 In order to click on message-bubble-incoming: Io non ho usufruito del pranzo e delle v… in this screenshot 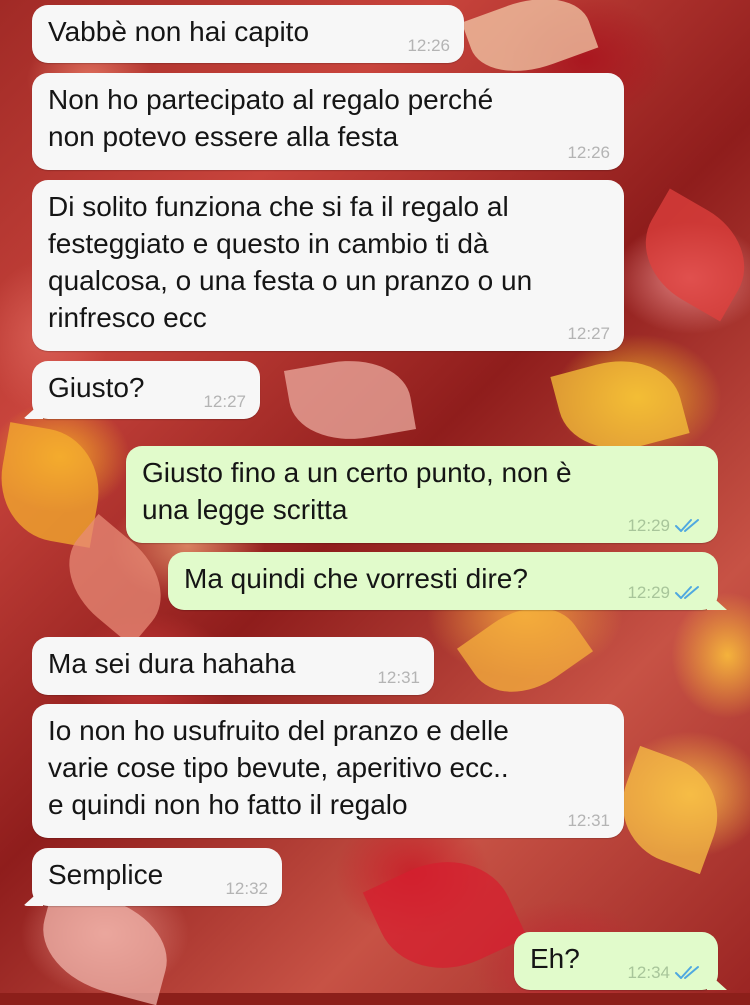, I will do `click(328, 771)`.